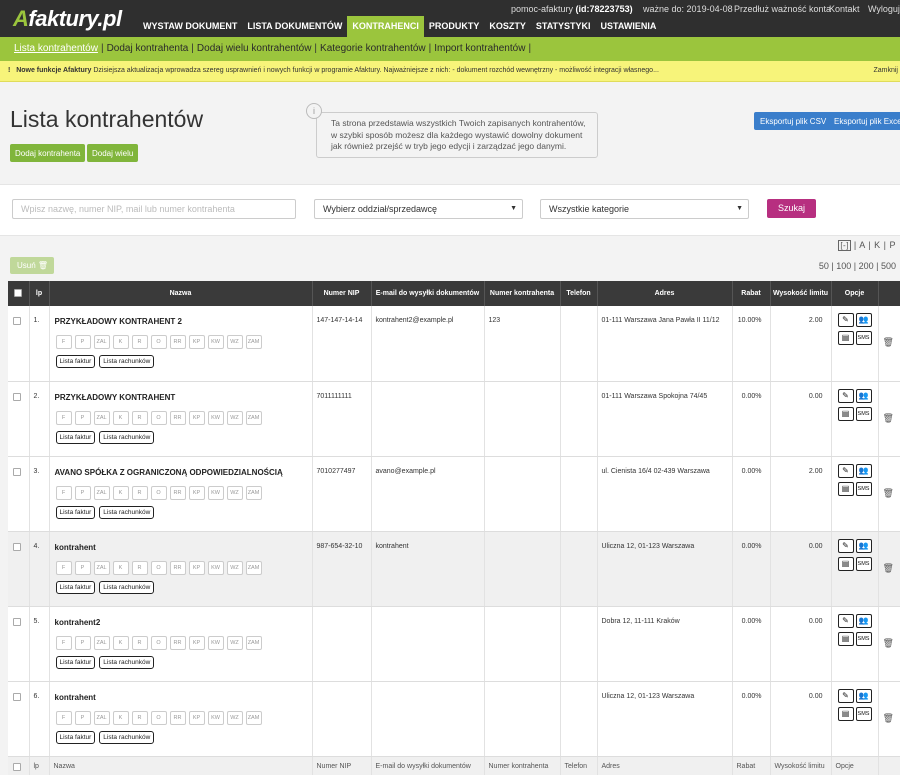 This screenshot has width=900, height=775. Describe the element at coordinates (48, 153) in the screenshot. I see `add-contractor-button: Dodaj kontrahenta` at that location.